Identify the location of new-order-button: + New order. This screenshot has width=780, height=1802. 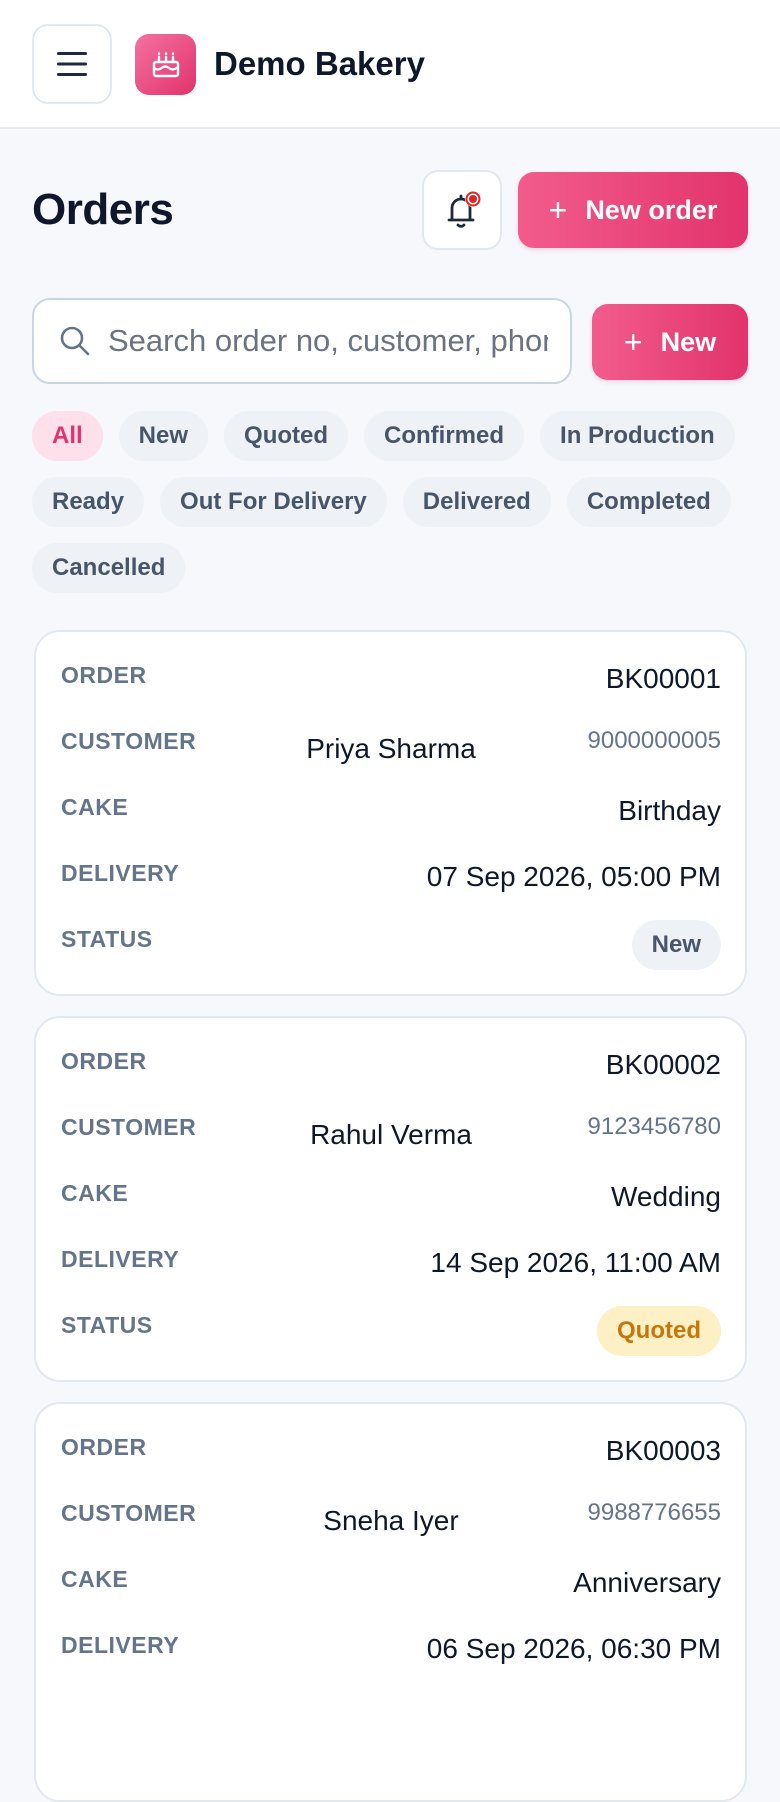
(633, 210).